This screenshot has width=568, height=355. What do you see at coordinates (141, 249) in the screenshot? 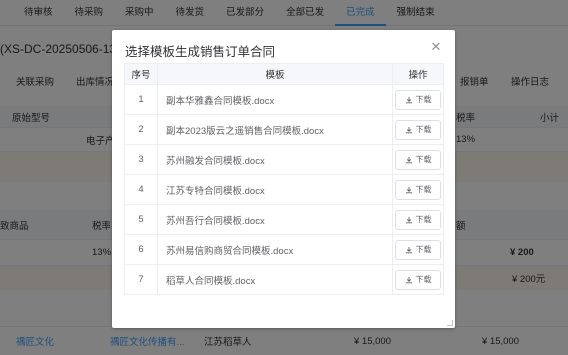
I see `row-index: 6` at bounding box center [141, 249].